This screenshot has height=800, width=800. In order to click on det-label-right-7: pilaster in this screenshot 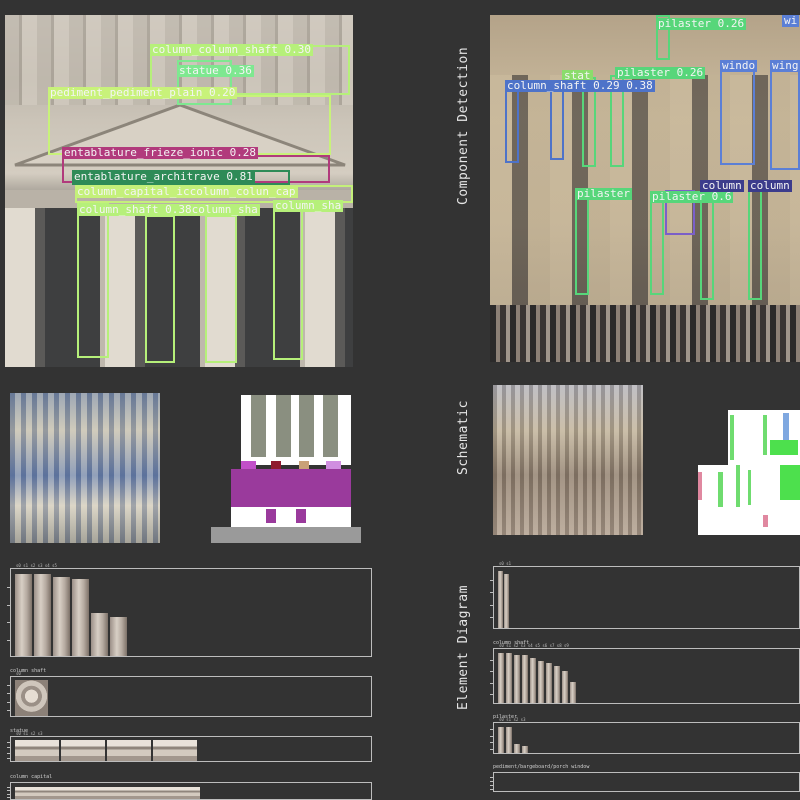, I will do `click(603, 193)`.